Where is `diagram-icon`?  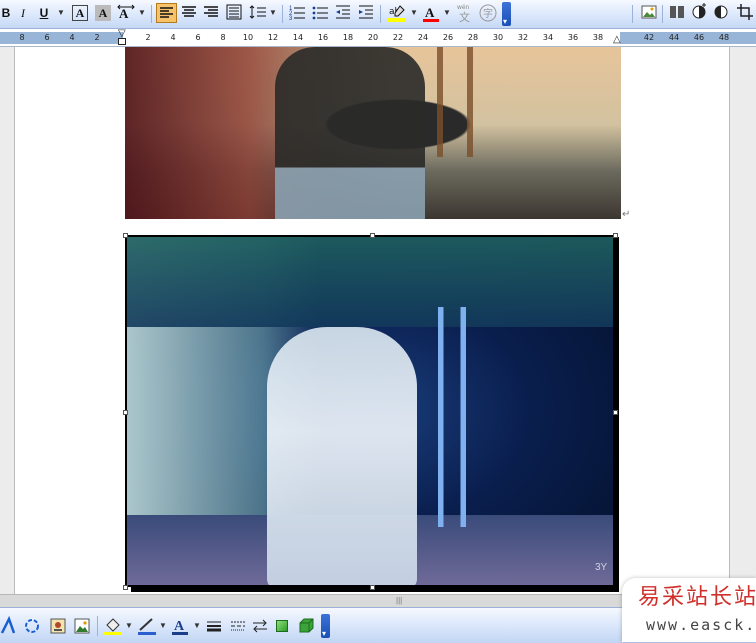
diagram-icon is located at coordinates (32, 626).